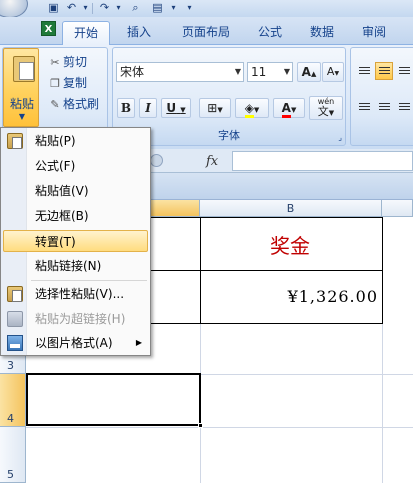  What do you see at coordinates (189, 8) in the screenshot?
I see `customize-toolbar-icon: ▾` at bounding box center [189, 8].